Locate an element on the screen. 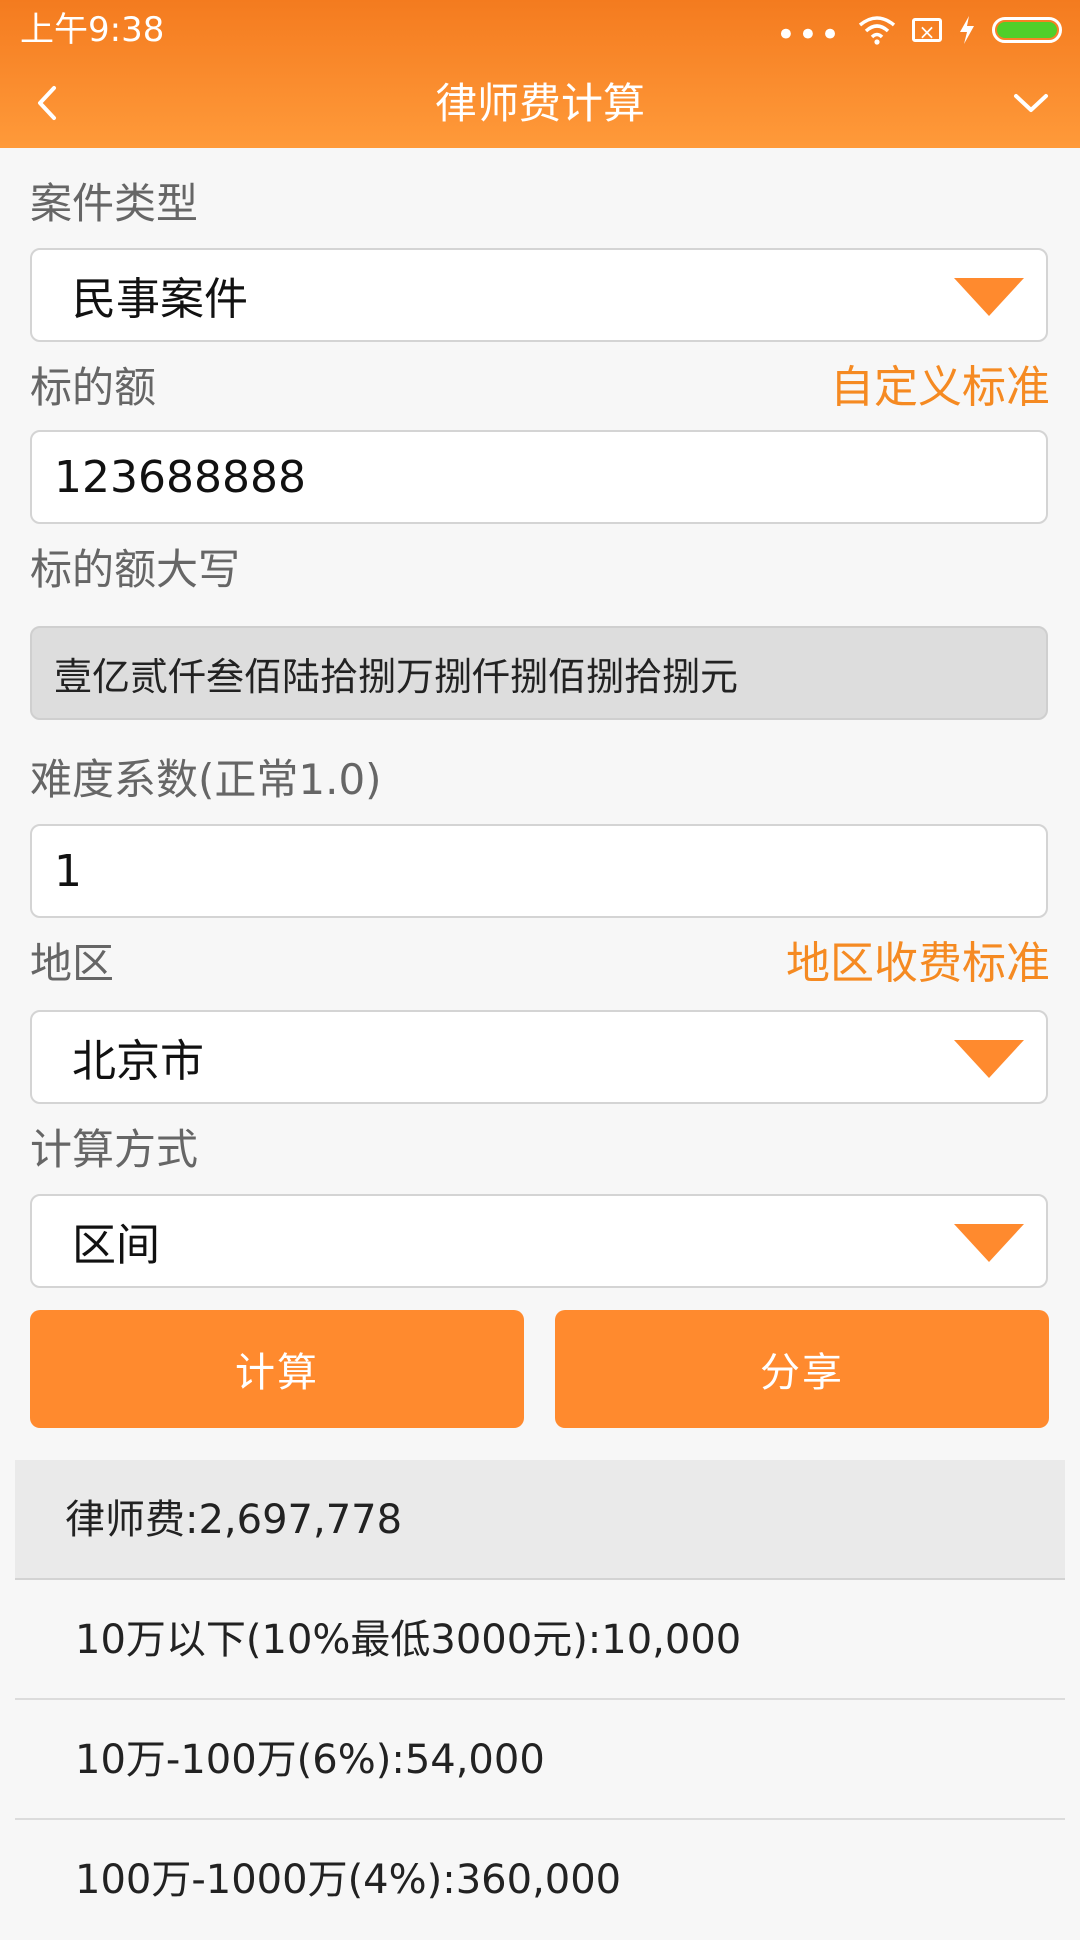  result-row: 10万以下(10%最低3000元):10,000 is located at coordinates (540, 1640).